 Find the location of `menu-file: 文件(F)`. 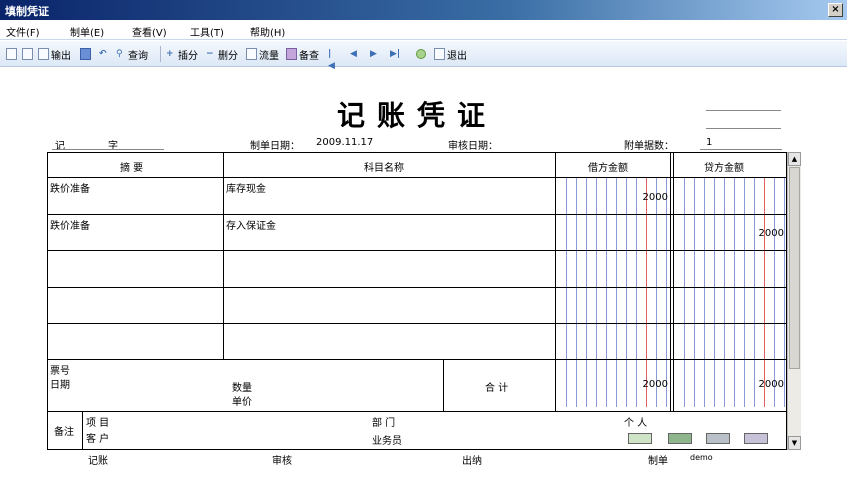

menu-file: 文件(F) is located at coordinates (23, 31).